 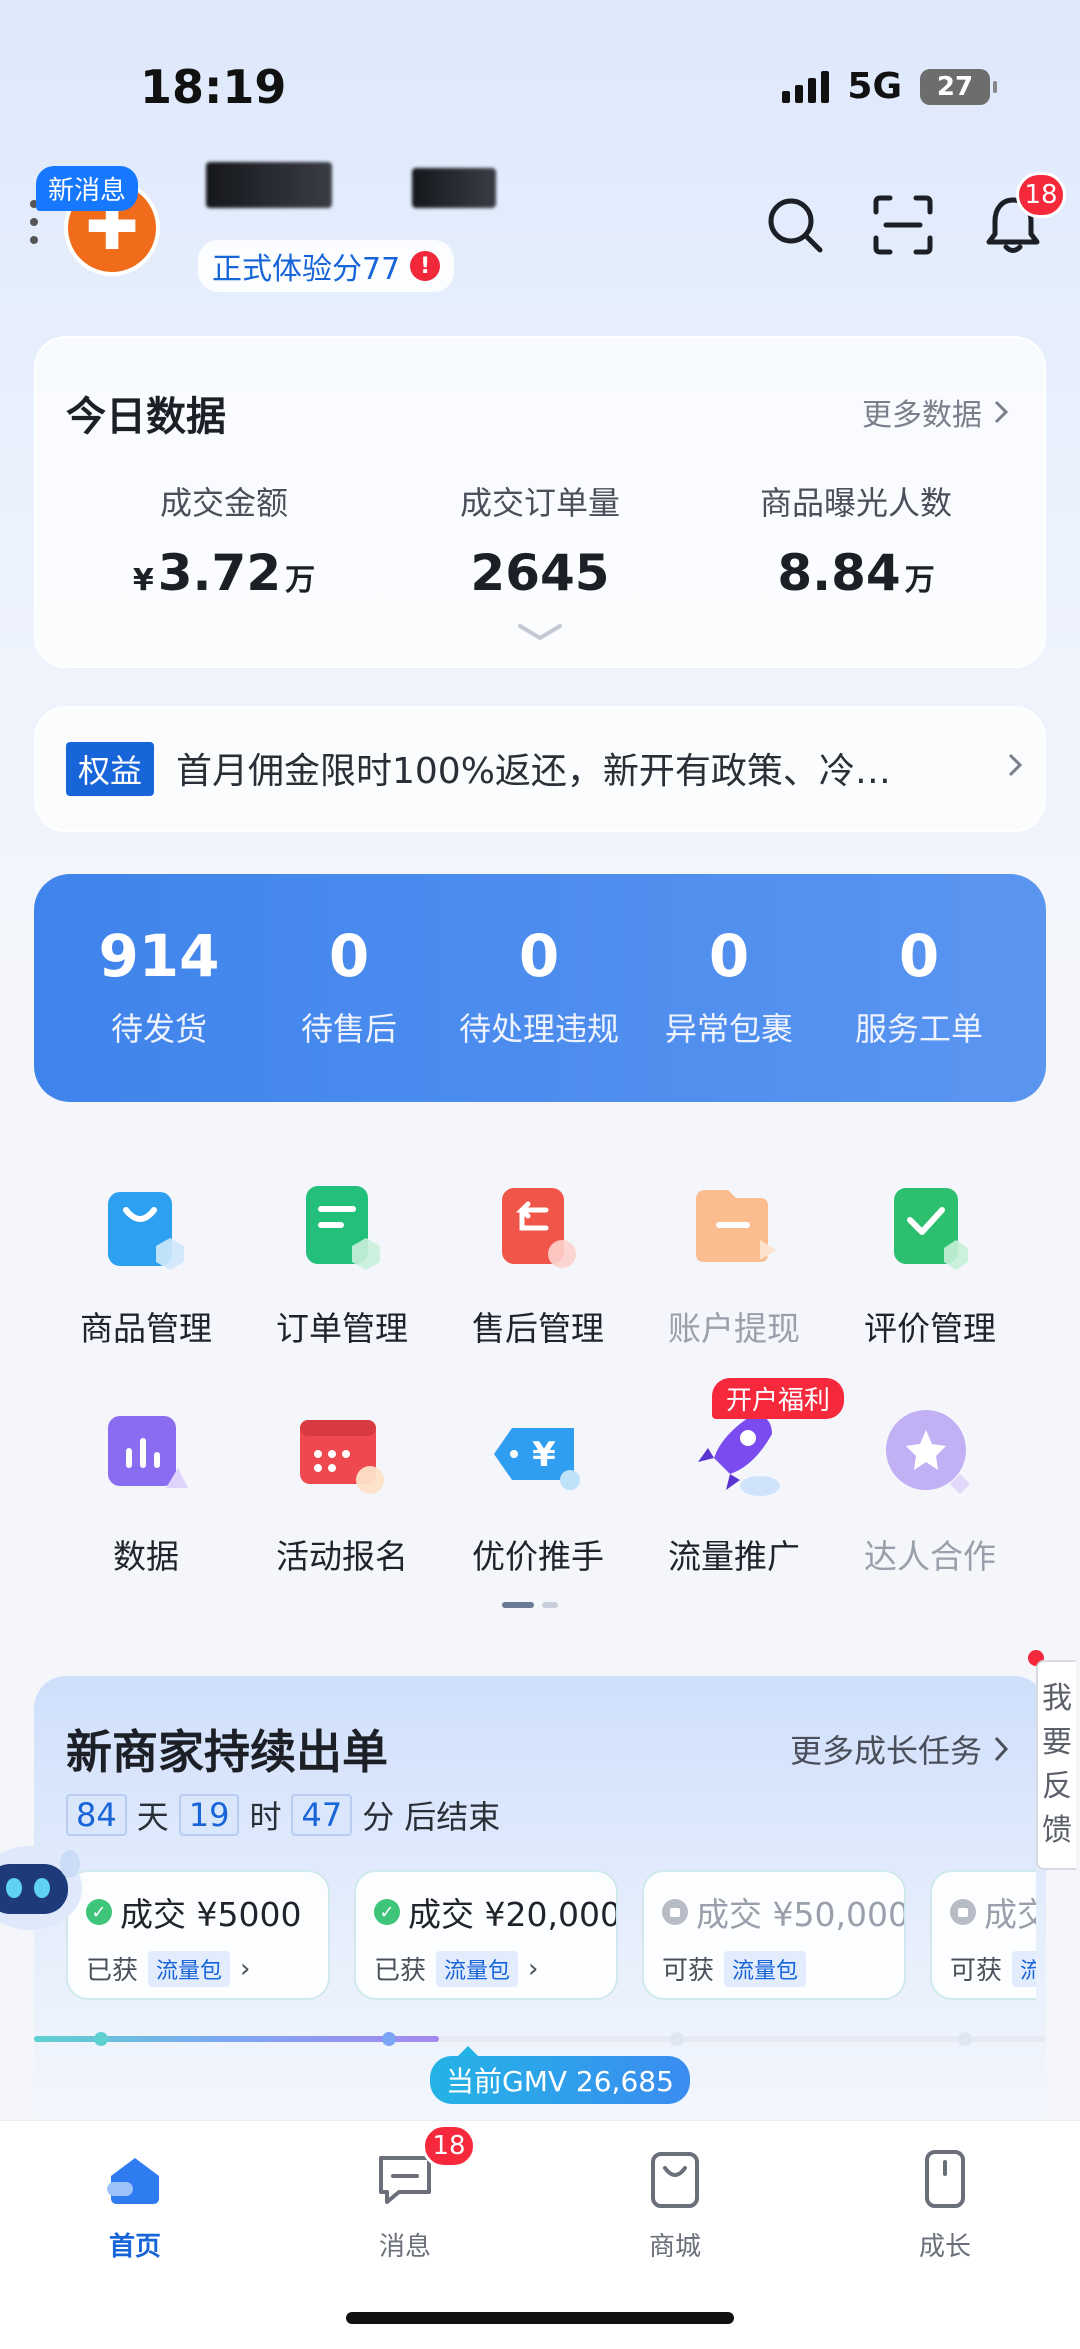 I want to click on pending-after-sales: 0 待售后, so click(x=349, y=986).